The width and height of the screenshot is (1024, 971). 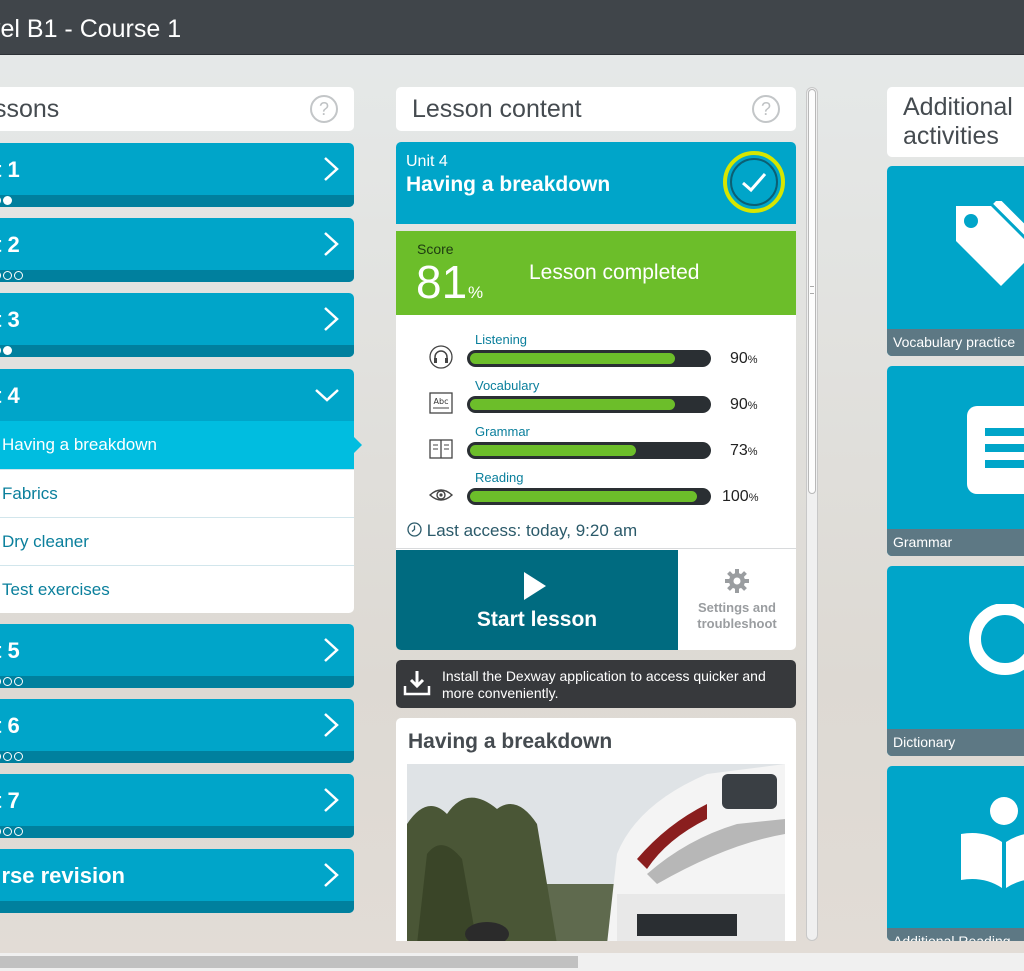 What do you see at coordinates (955, 342) in the screenshot?
I see `tile-label: Vocabulary practice` at bounding box center [955, 342].